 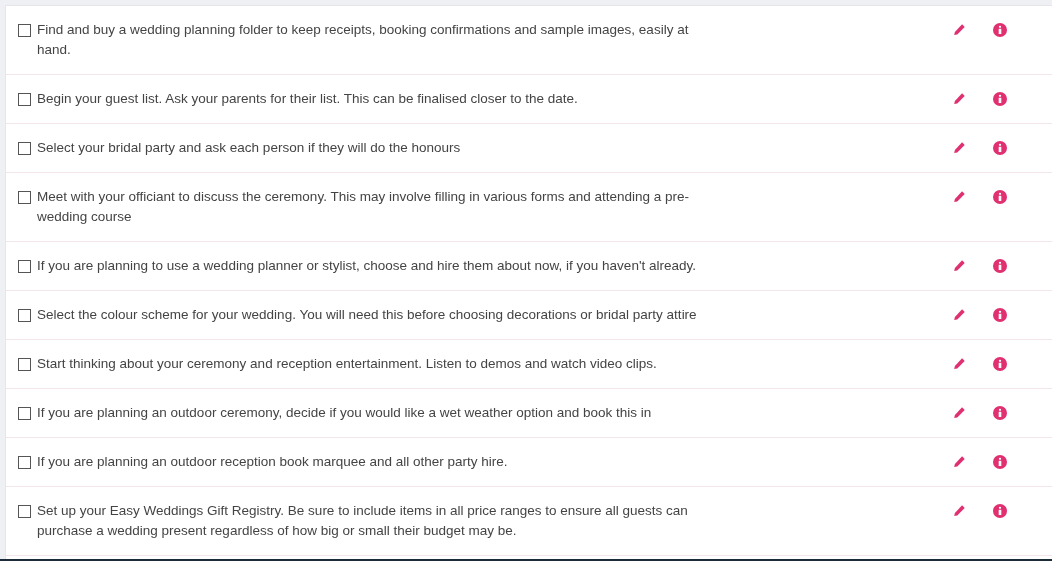 What do you see at coordinates (249, 148) in the screenshot?
I see `task-text: Select your bridal party and ask each person if they will do the honours` at bounding box center [249, 148].